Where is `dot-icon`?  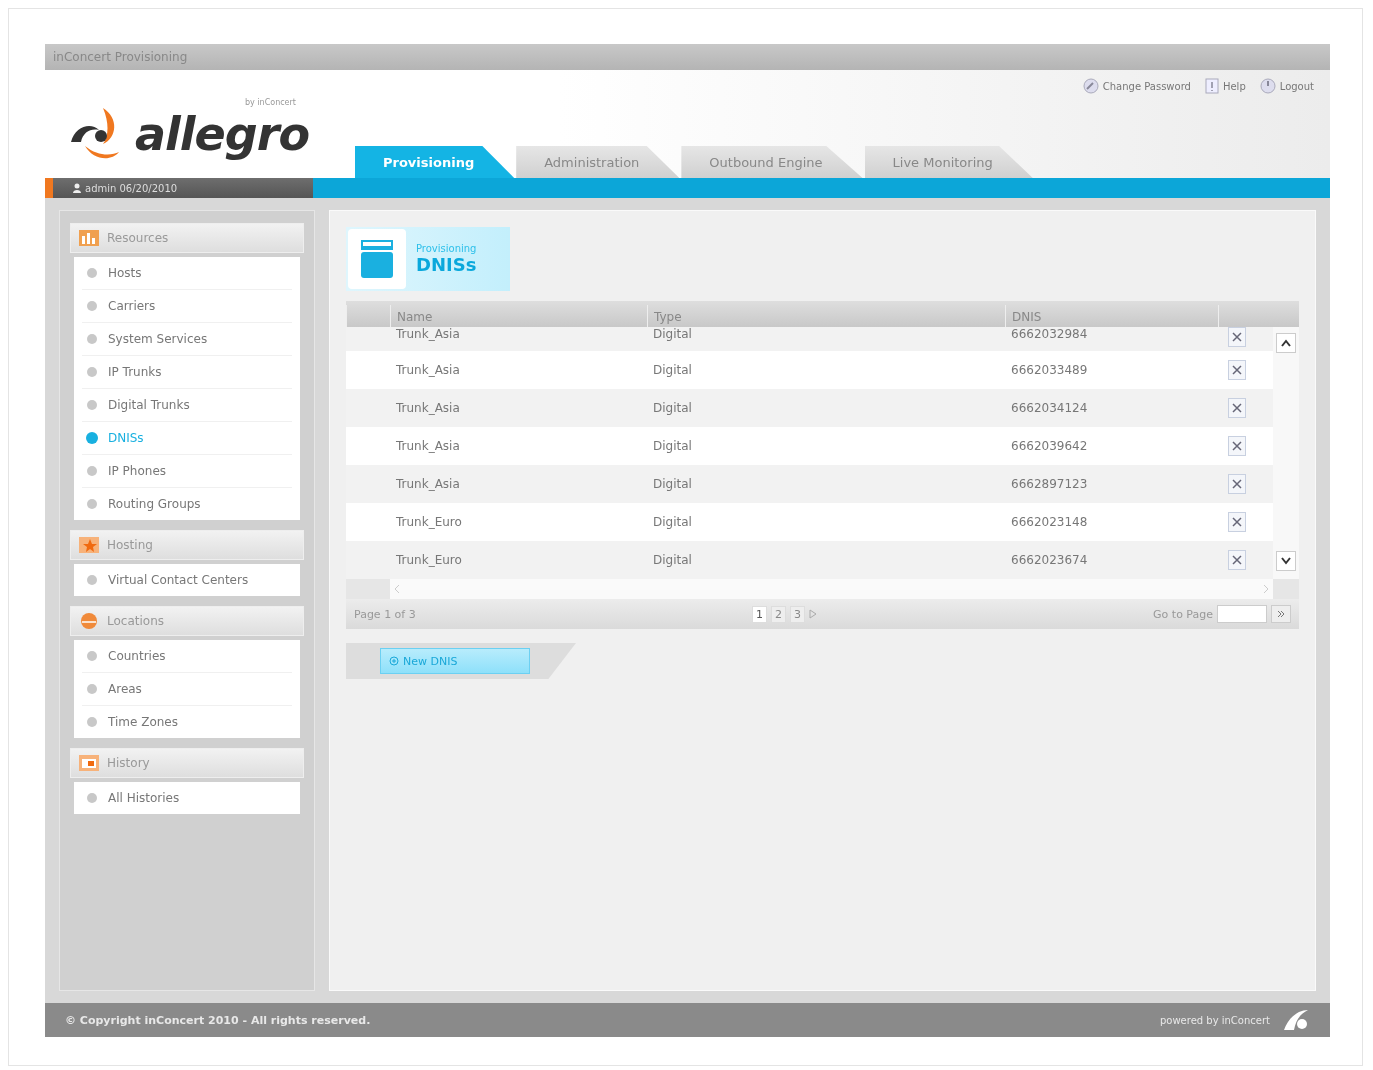
dot-icon is located at coordinates (92, 438).